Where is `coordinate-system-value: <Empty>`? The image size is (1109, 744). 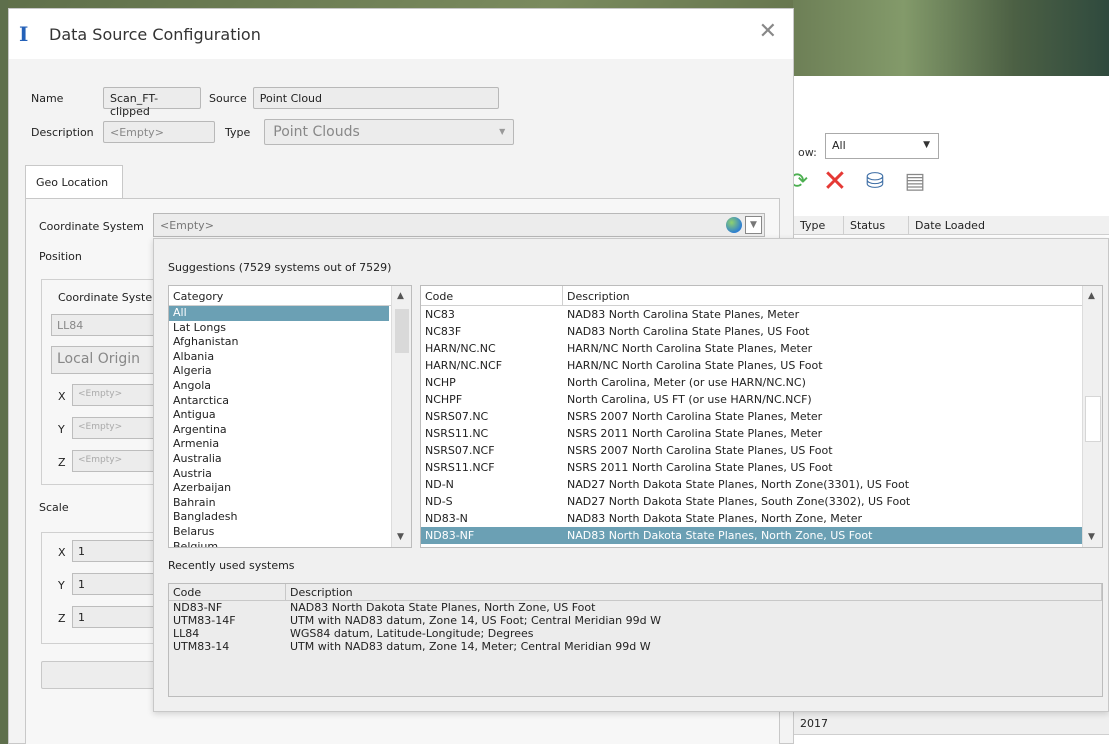 coordinate-system-value: <Empty> is located at coordinates (187, 225).